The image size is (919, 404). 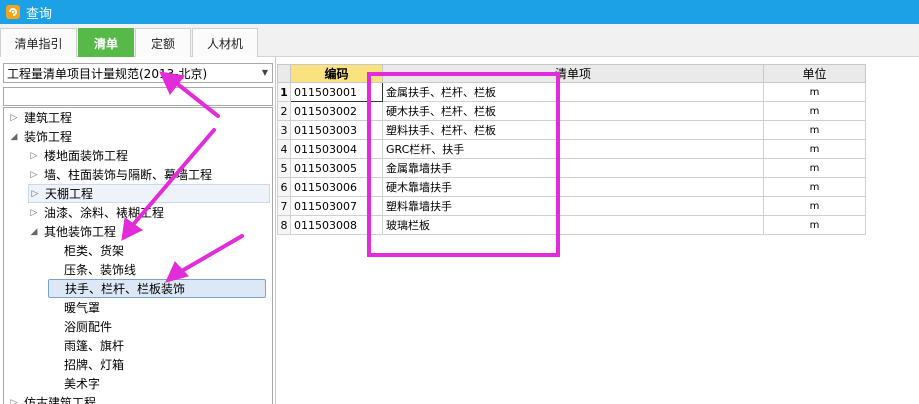 I want to click on item-name-cell: 塑料靠墙扶手, so click(x=573, y=206).